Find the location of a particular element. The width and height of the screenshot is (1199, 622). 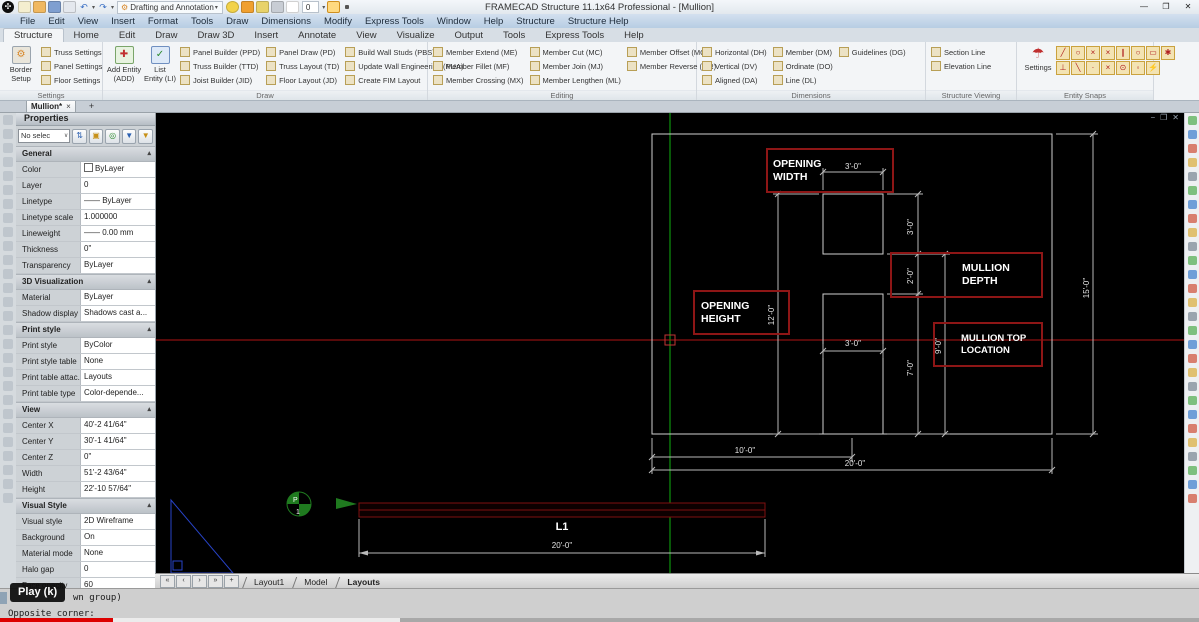

ribbon-button: Panel Settings is located at coordinates (72, 66).